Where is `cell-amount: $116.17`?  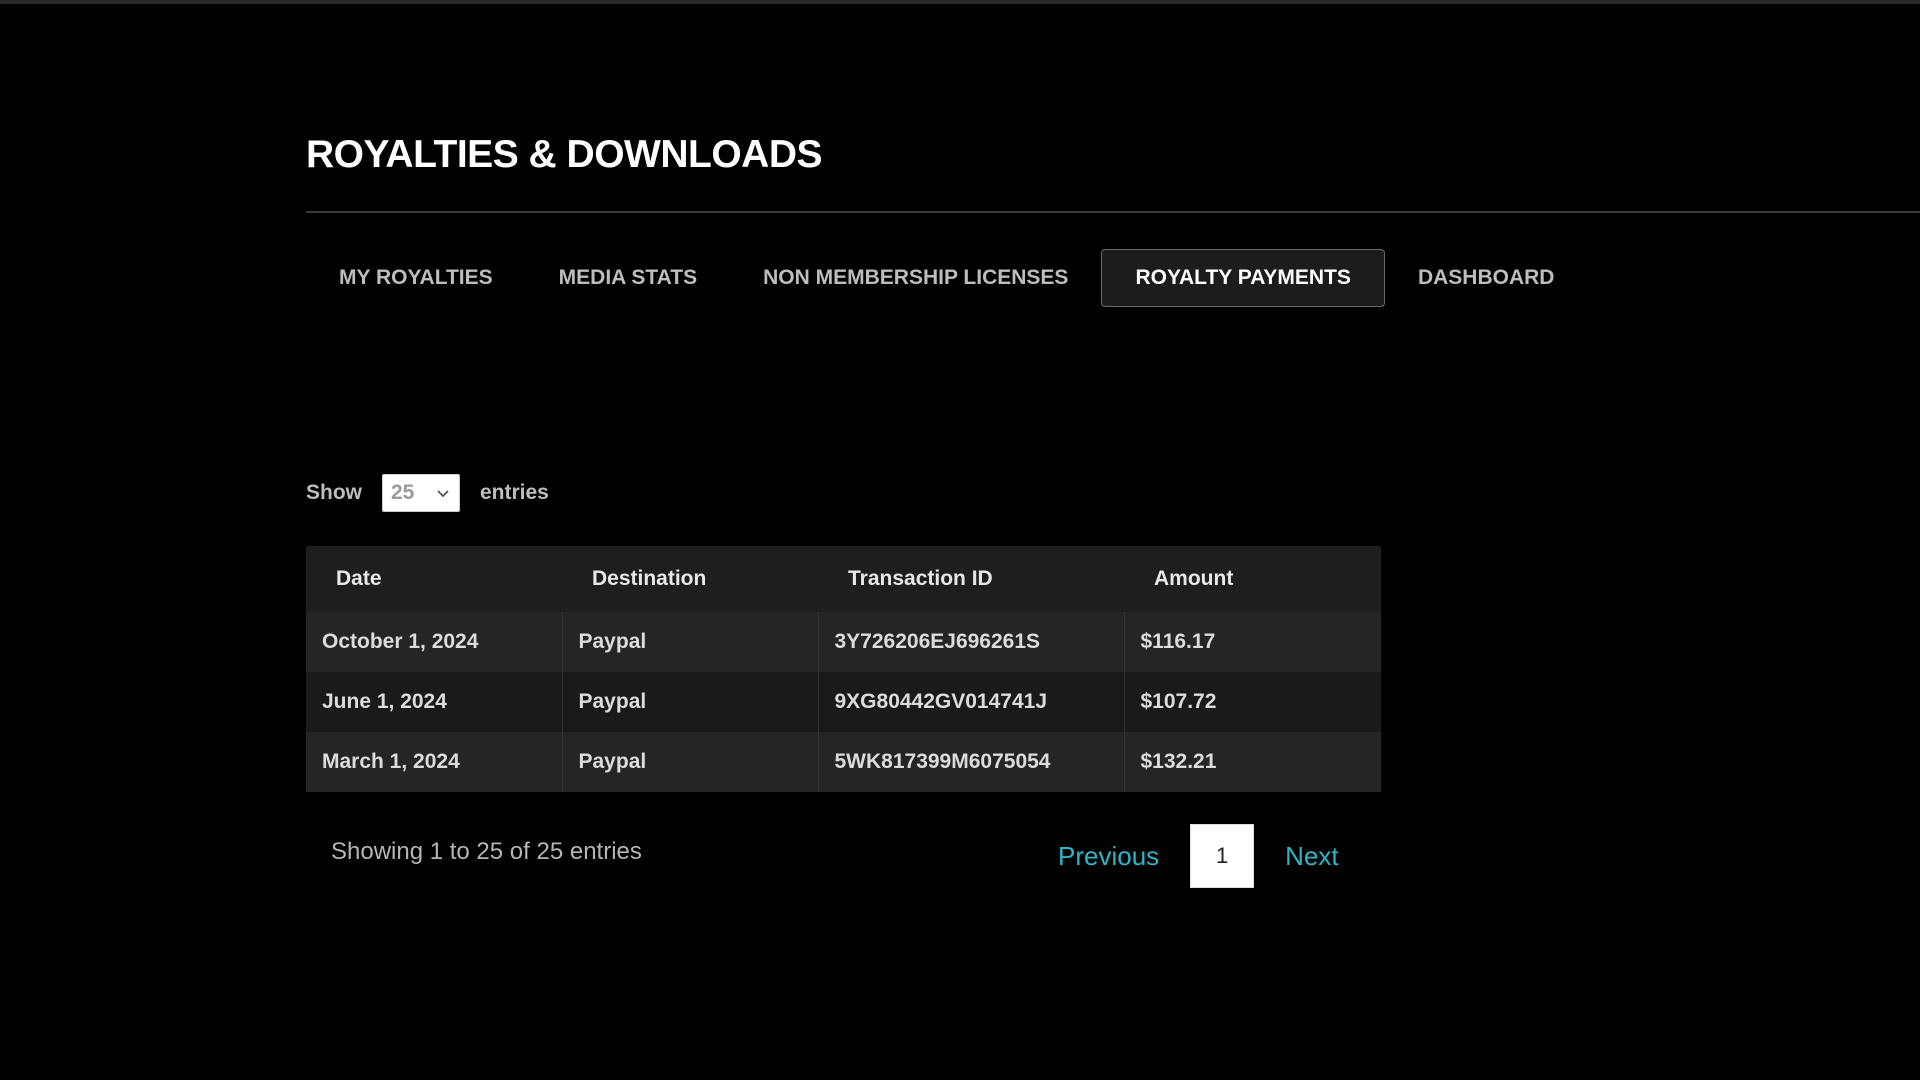 cell-amount: $116.17 is located at coordinates (1252, 642).